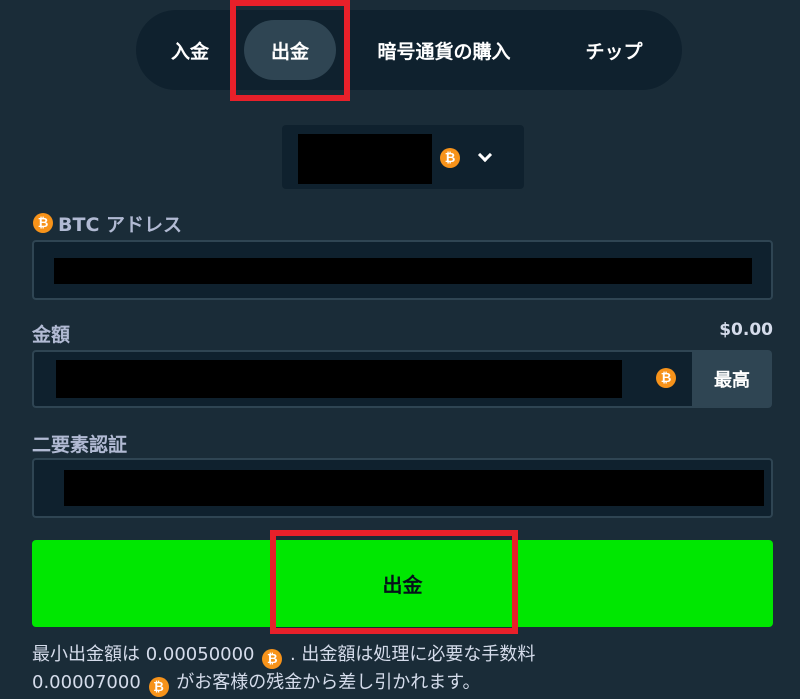 This screenshot has width=800, height=699. I want to click on footer-note-line2: 0.00007000 ₿ がお客様の残金から差し引かれます。, so click(256, 682).